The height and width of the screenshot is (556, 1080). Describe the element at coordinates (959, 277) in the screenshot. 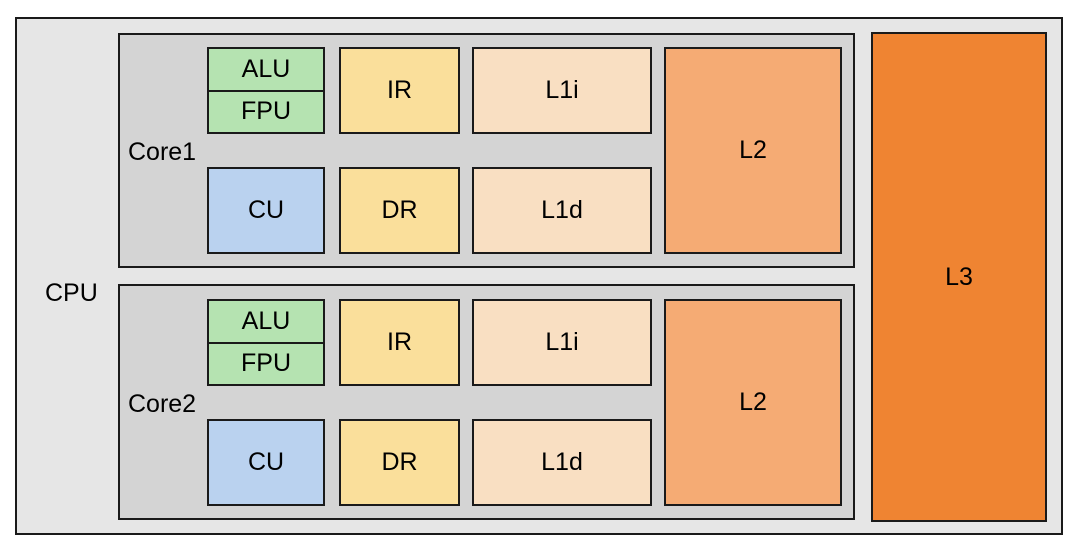

I see `l3-cache-block: L3` at that location.